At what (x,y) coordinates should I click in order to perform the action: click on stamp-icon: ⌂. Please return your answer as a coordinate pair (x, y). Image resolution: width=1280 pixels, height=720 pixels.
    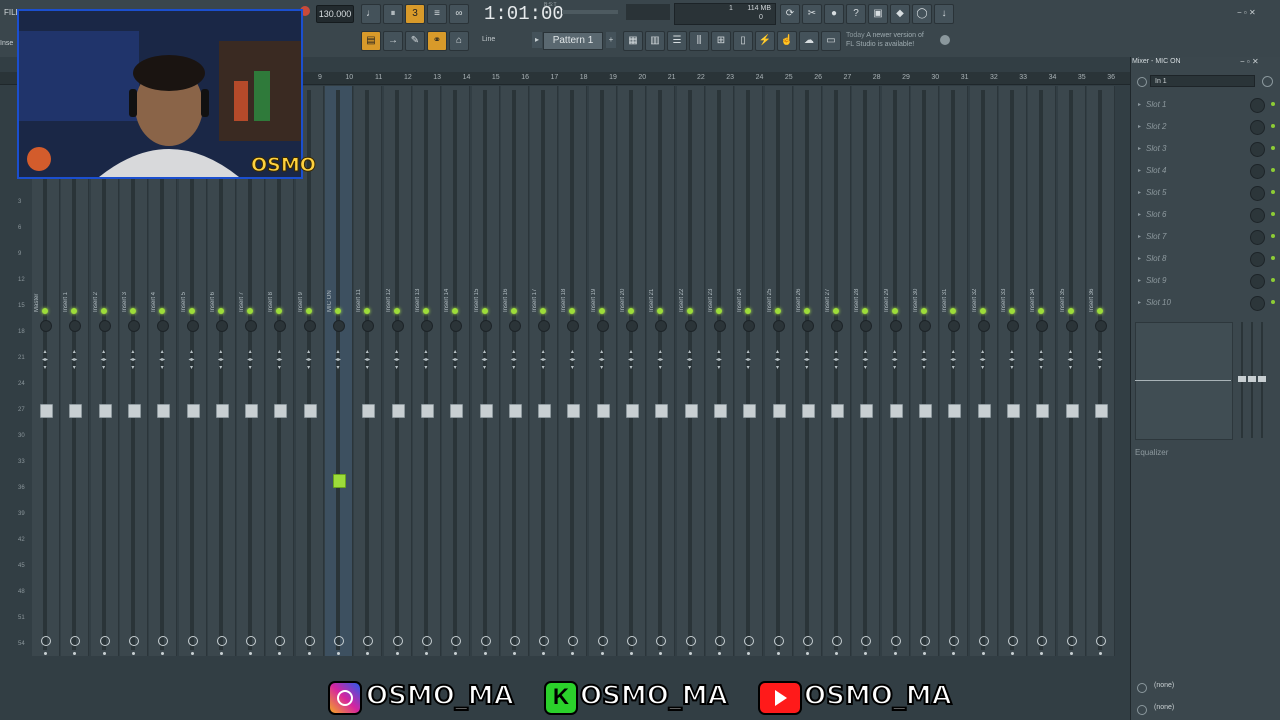
    Looking at the image, I should click on (459, 41).